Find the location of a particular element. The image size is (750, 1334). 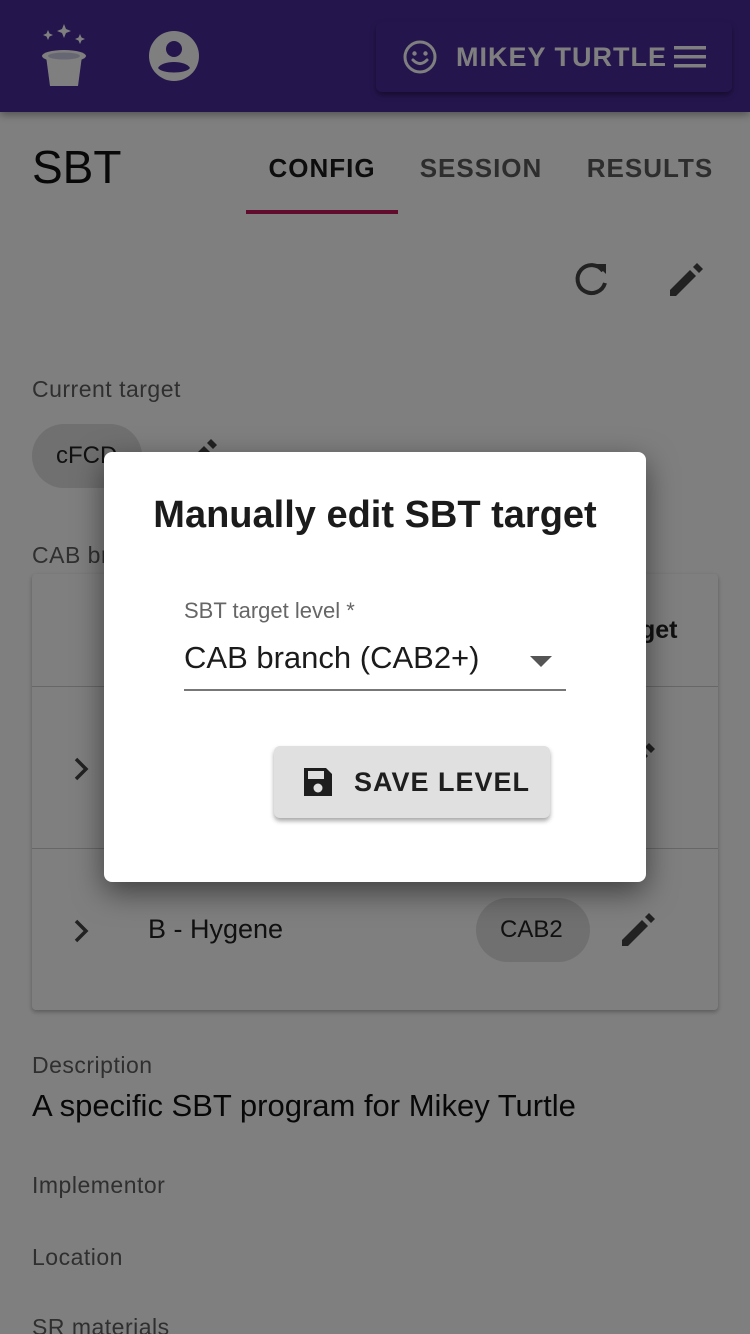

dialog-title: Manually edit SBT target is located at coordinates (375, 515).